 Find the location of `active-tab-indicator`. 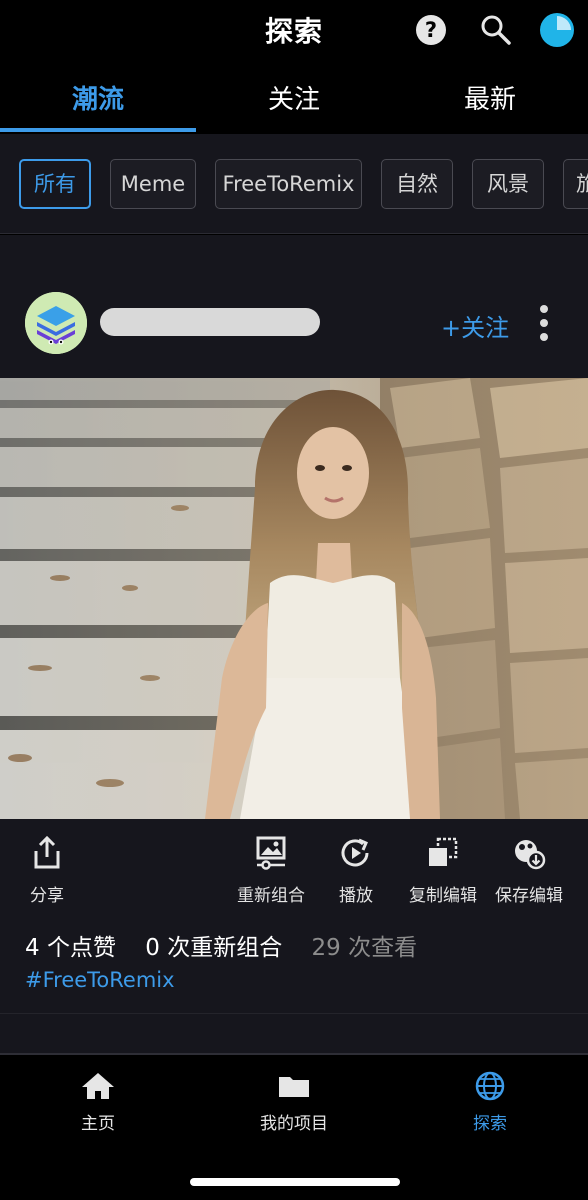

active-tab-indicator is located at coordinates (98, 130).